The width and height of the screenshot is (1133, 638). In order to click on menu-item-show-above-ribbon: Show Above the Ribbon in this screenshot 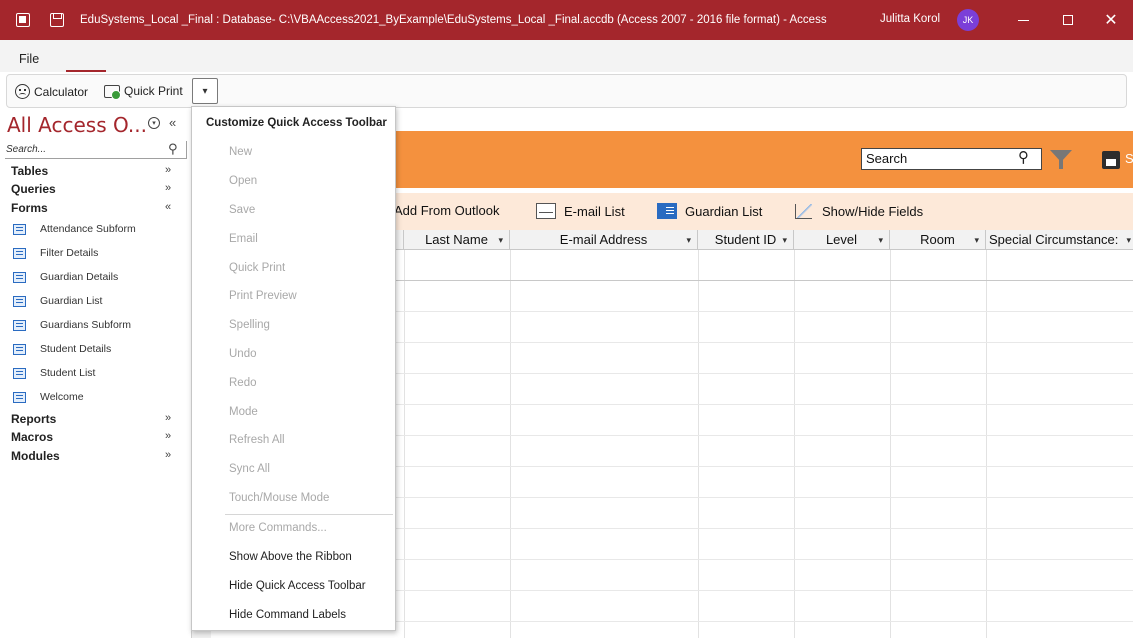, I will do `click(290, 557)`.